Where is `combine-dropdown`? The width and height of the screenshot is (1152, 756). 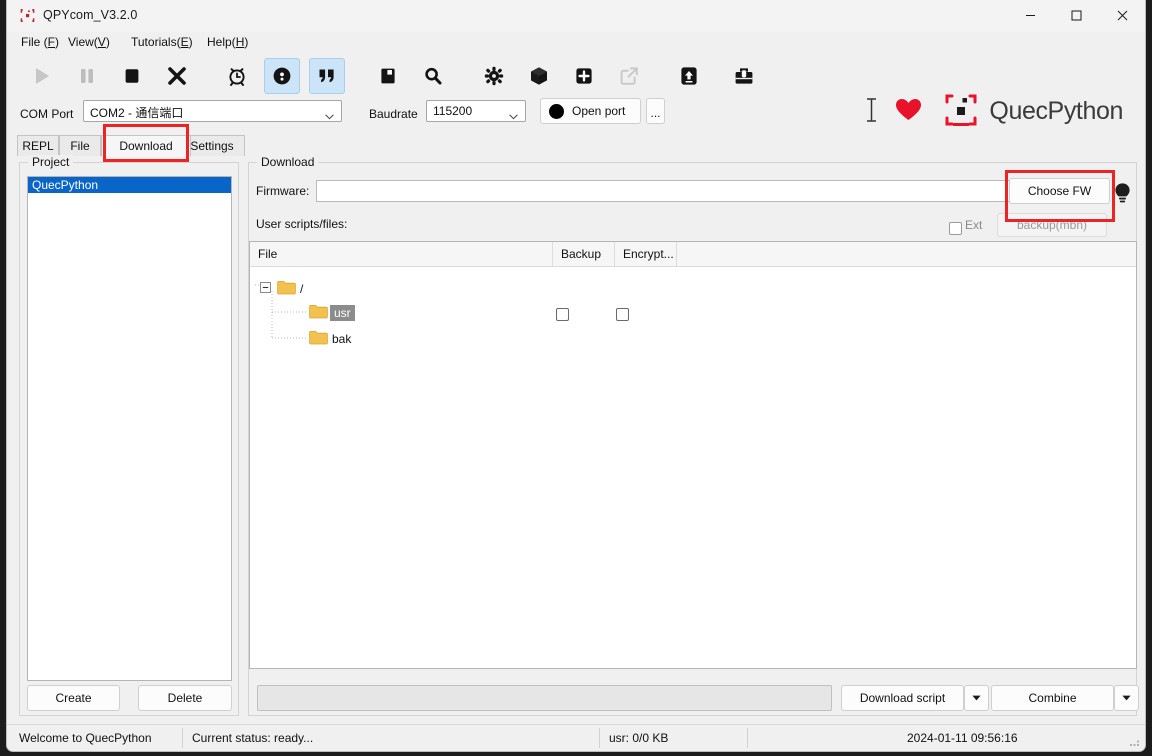
combine-dropdown is located at coordinates (1126, 698).